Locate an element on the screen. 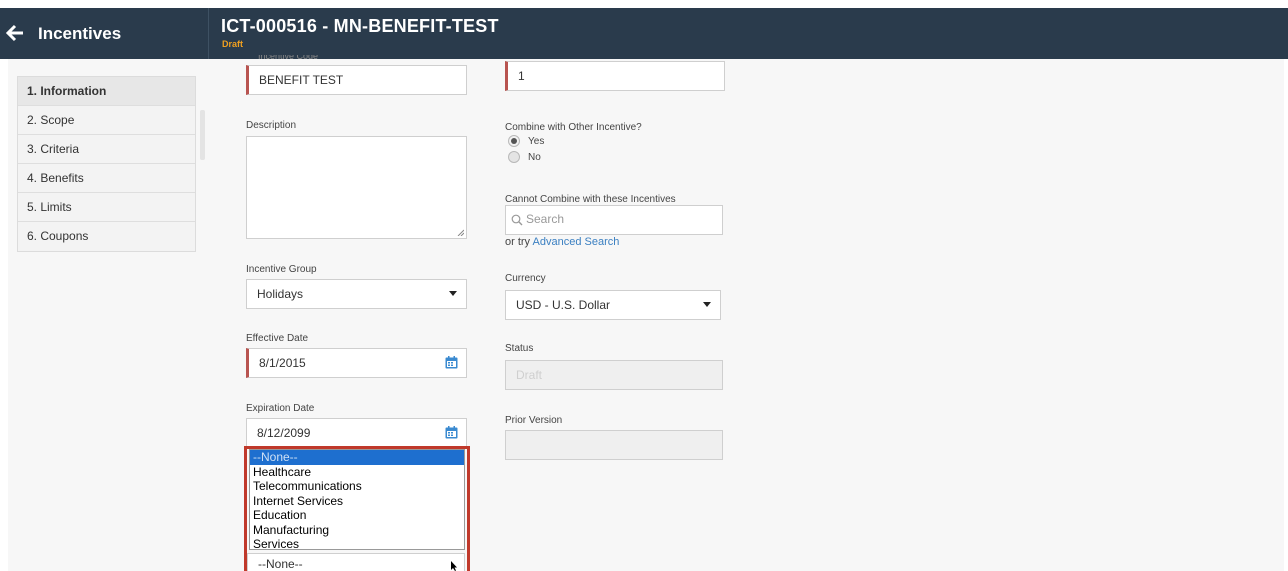  resize-grip-icon is located at coordinates (460, 232).